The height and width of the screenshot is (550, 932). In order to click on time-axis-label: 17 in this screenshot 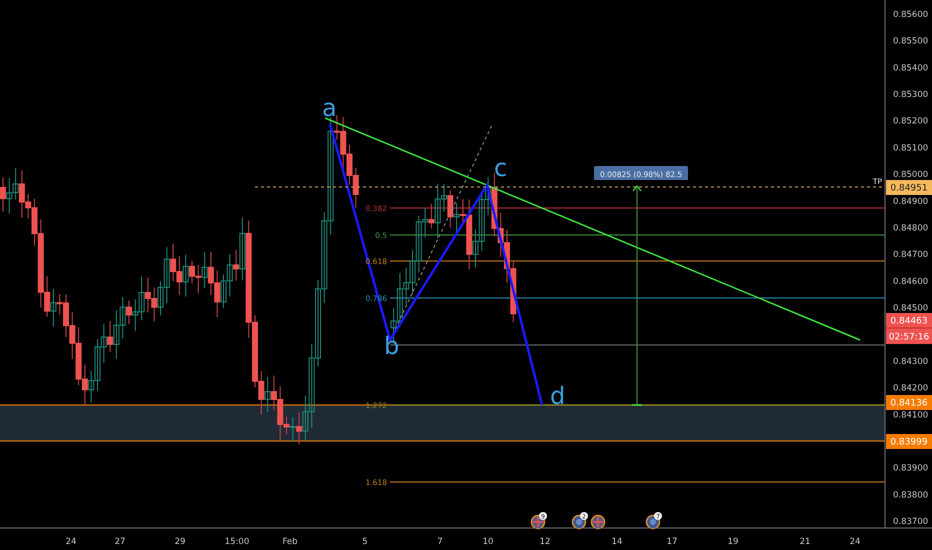, I will do `click(672, 542)`.